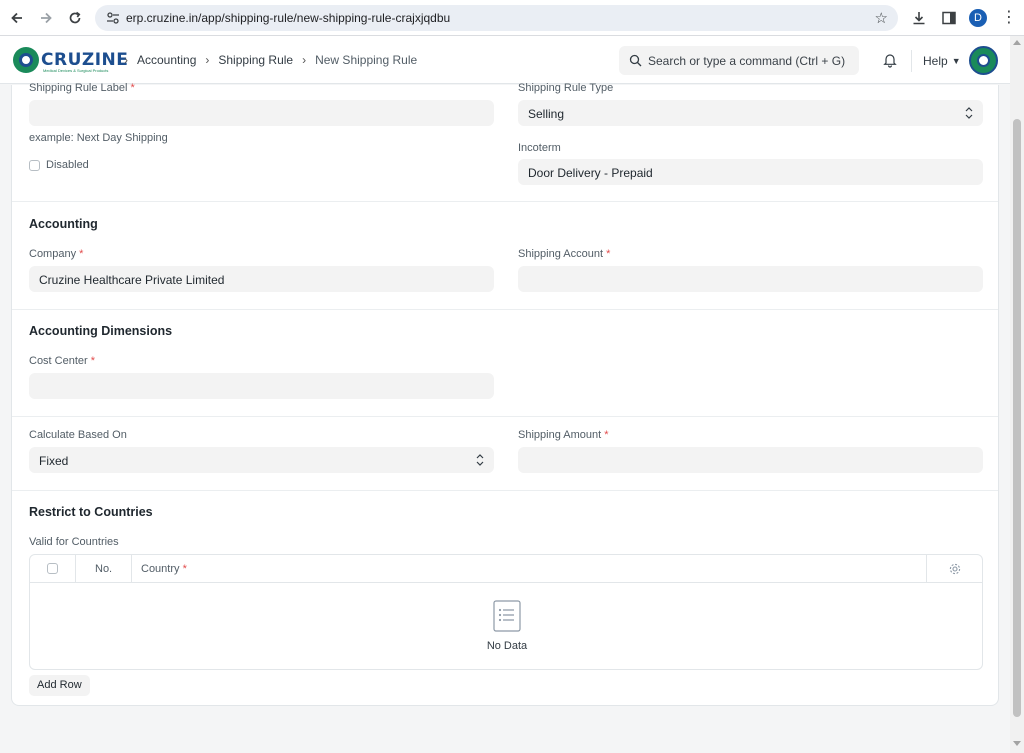 The height and width of the screenshot is (753, 1024). Describe the element at coordinates (890, 60) in the screenshot. I see `notification-bell-icon` at that location.